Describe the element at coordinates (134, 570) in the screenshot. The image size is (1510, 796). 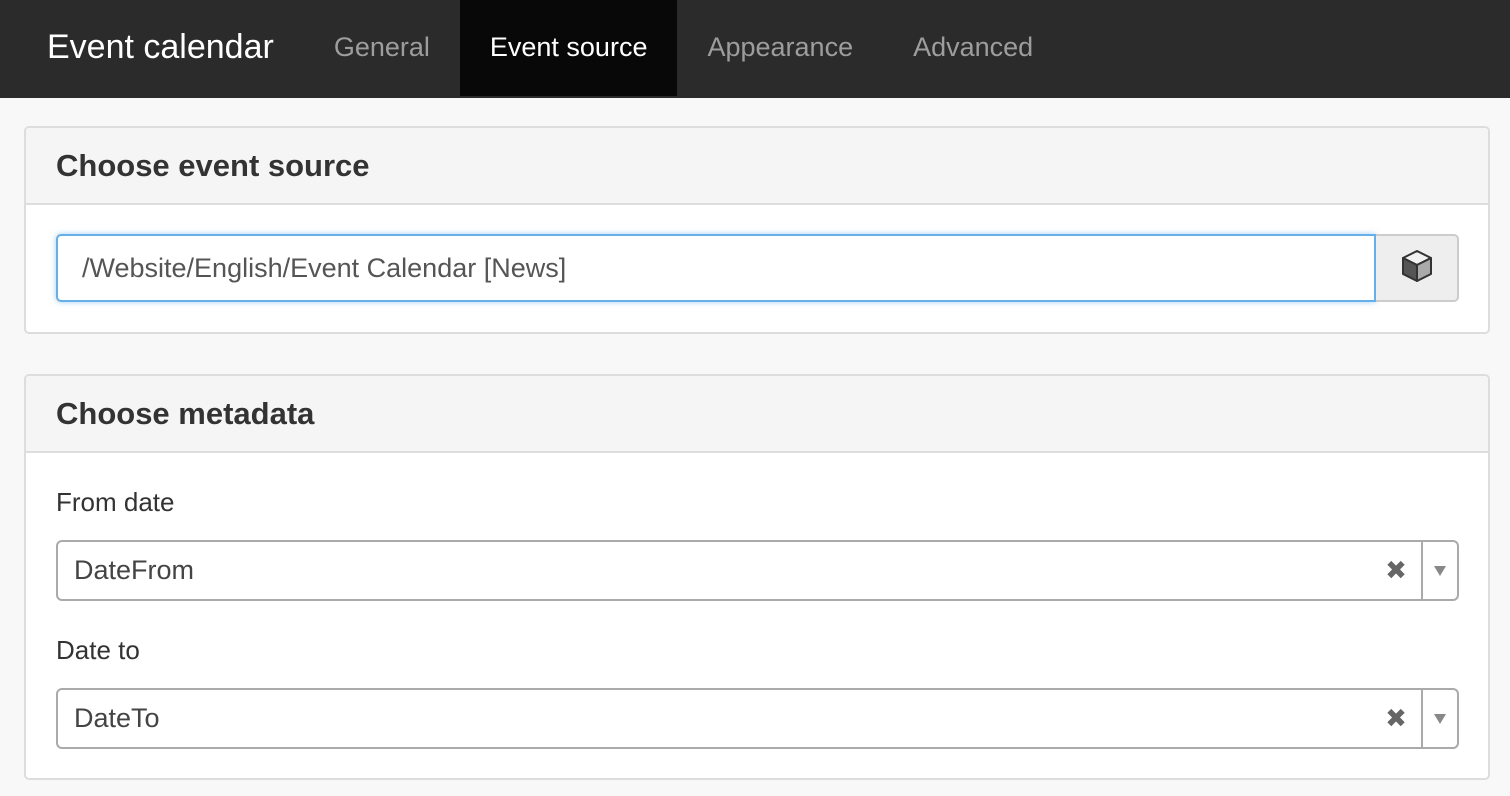
I see `from-date-value: DateFrom` at that location.